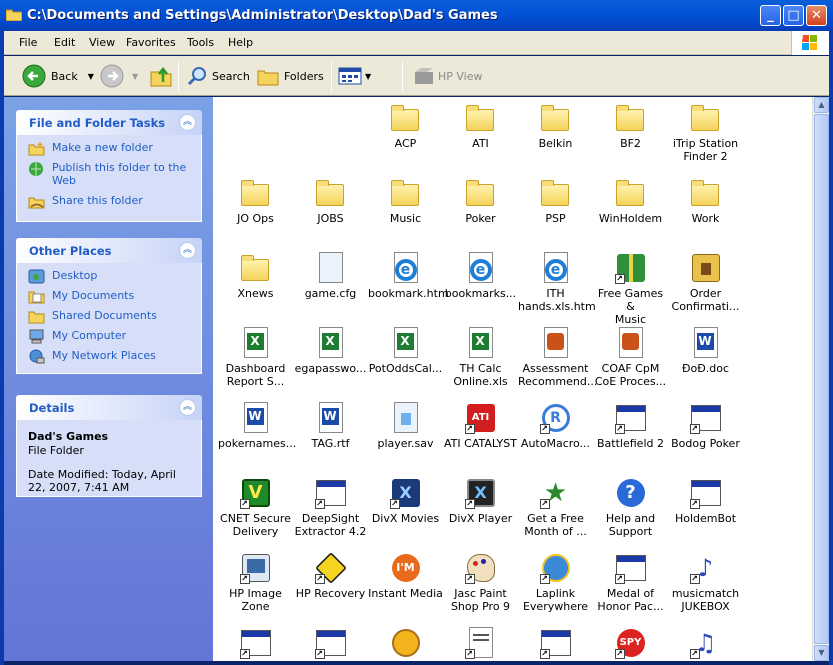  Describe the element at coordinates (218, 76) in the screenshot. I see `search-button: Search` at that location.